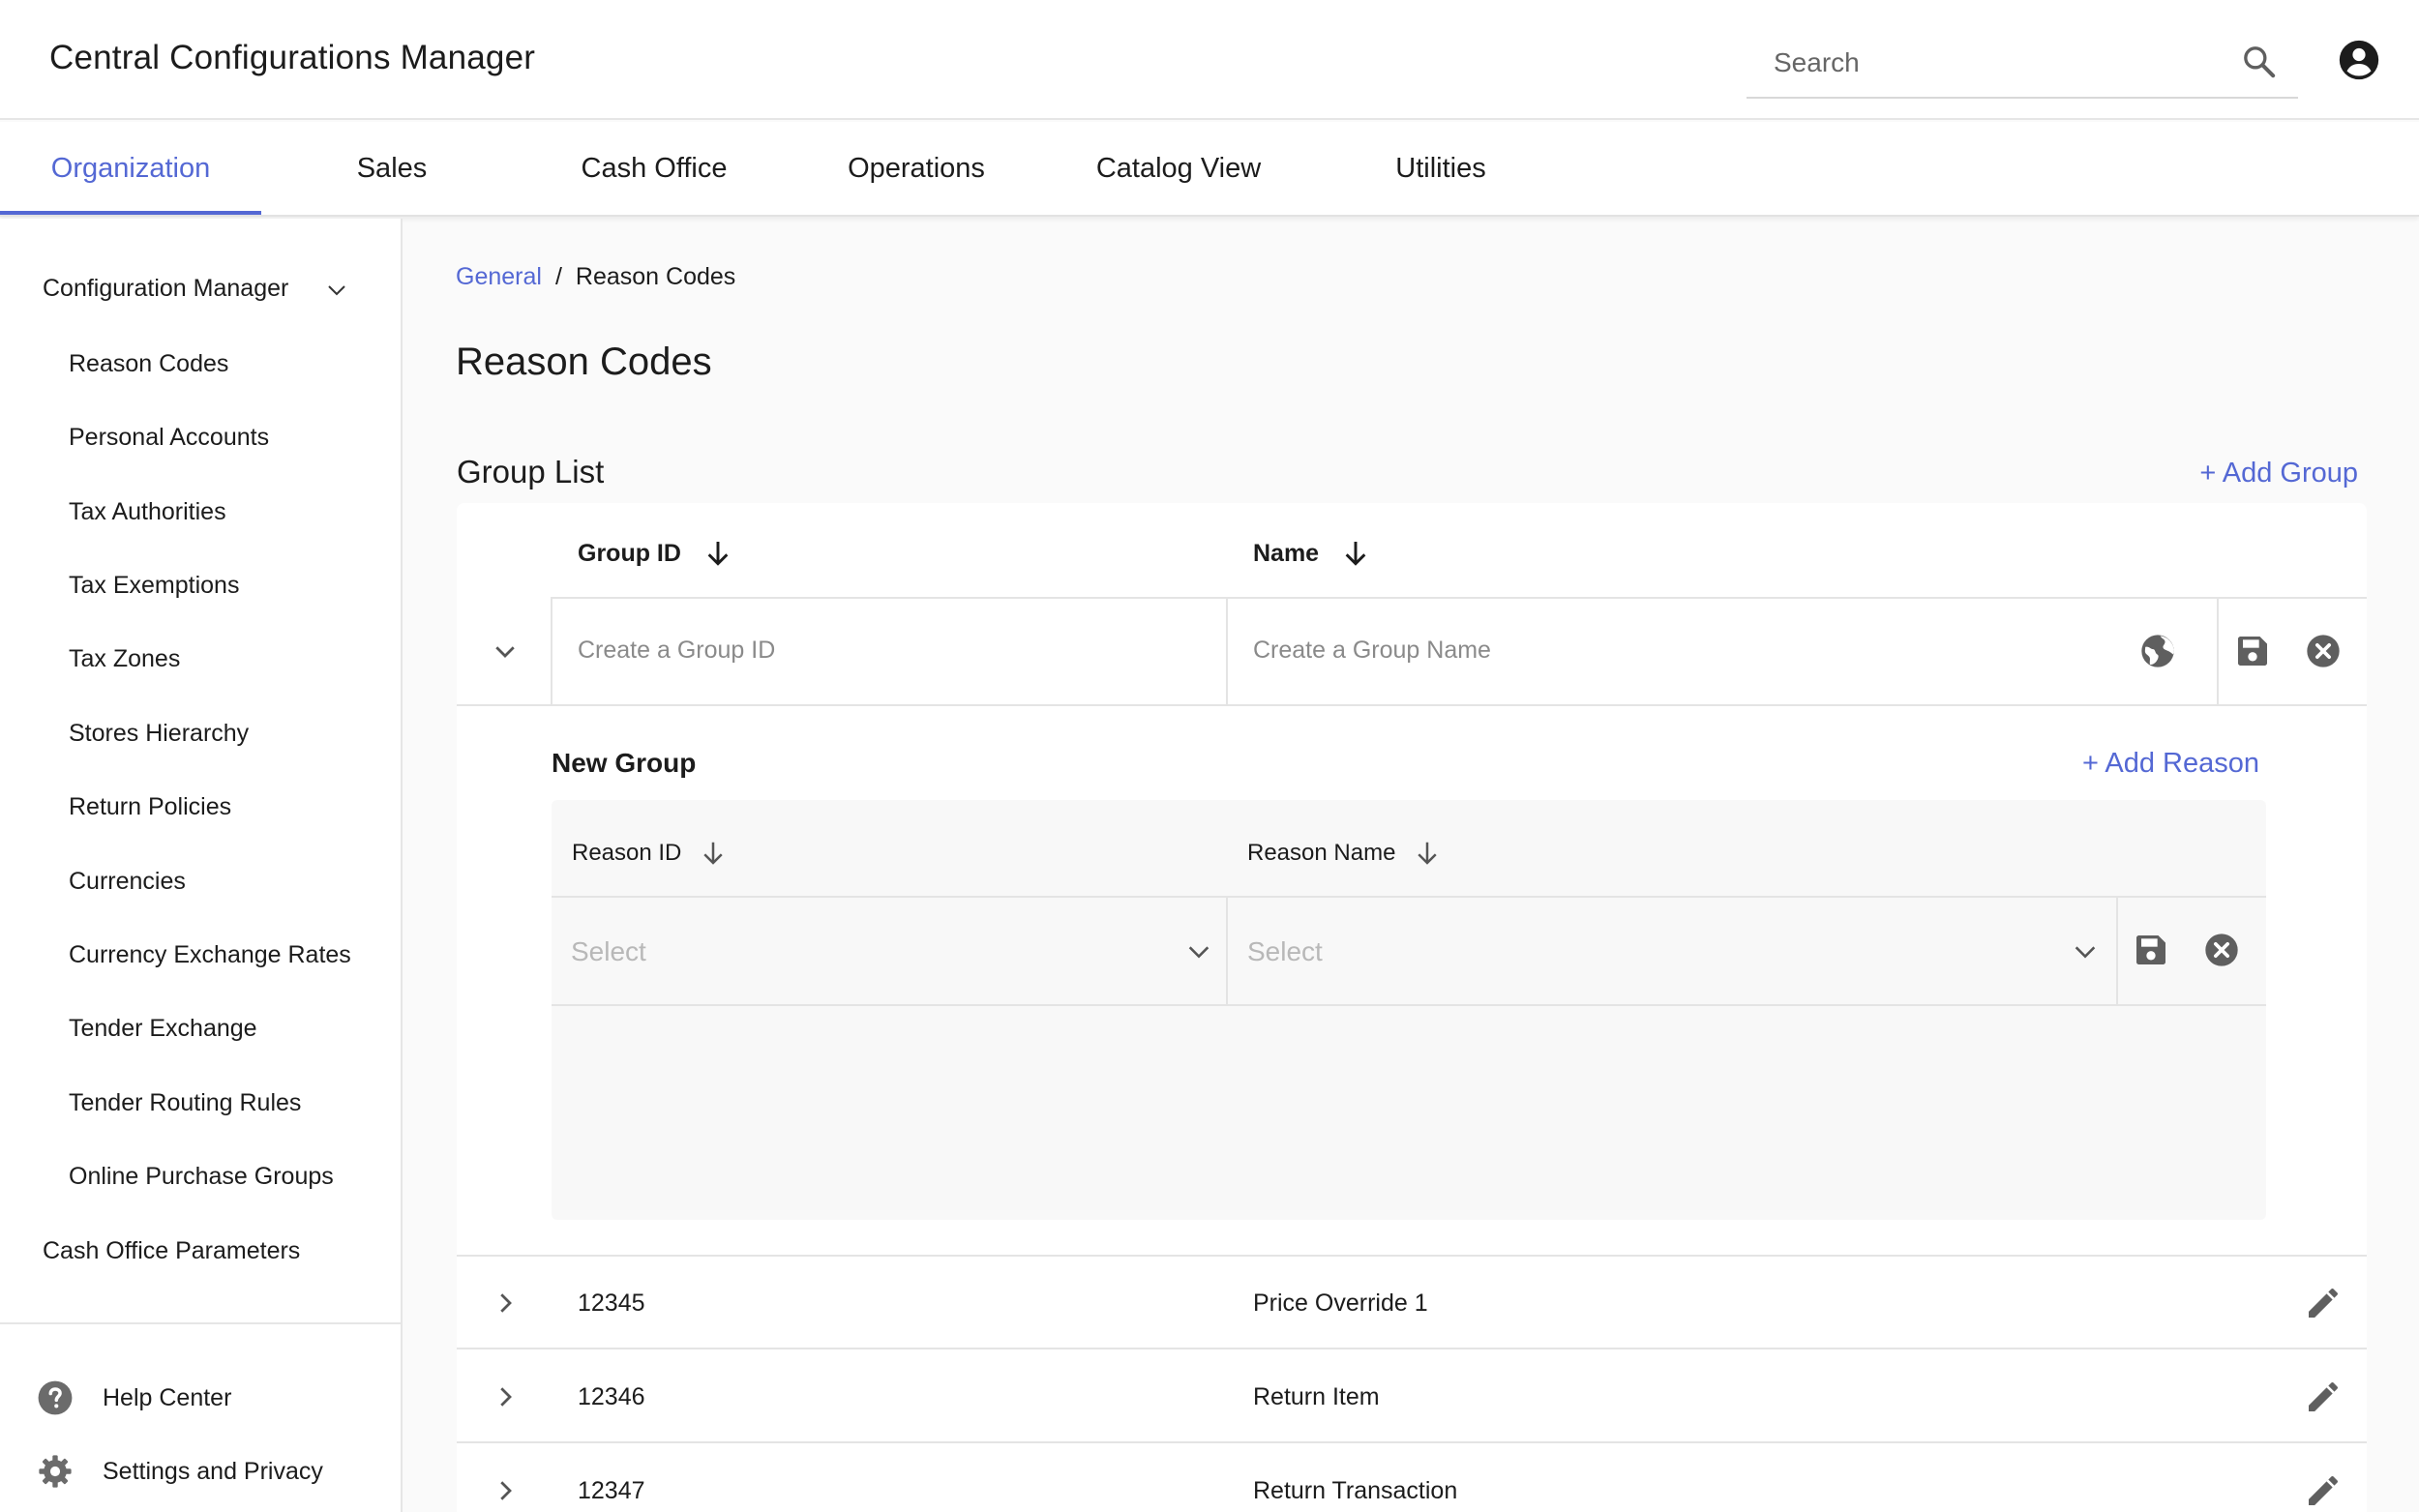  I want to click on column-header-name: Name, so click(1312, 553).